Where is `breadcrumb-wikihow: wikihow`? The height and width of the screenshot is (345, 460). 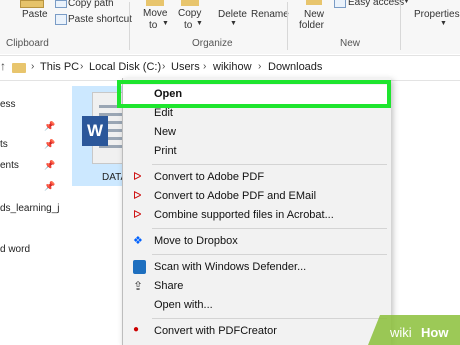
breadcrumb-wikihow: wikihow is located at coordinates (232, 67).